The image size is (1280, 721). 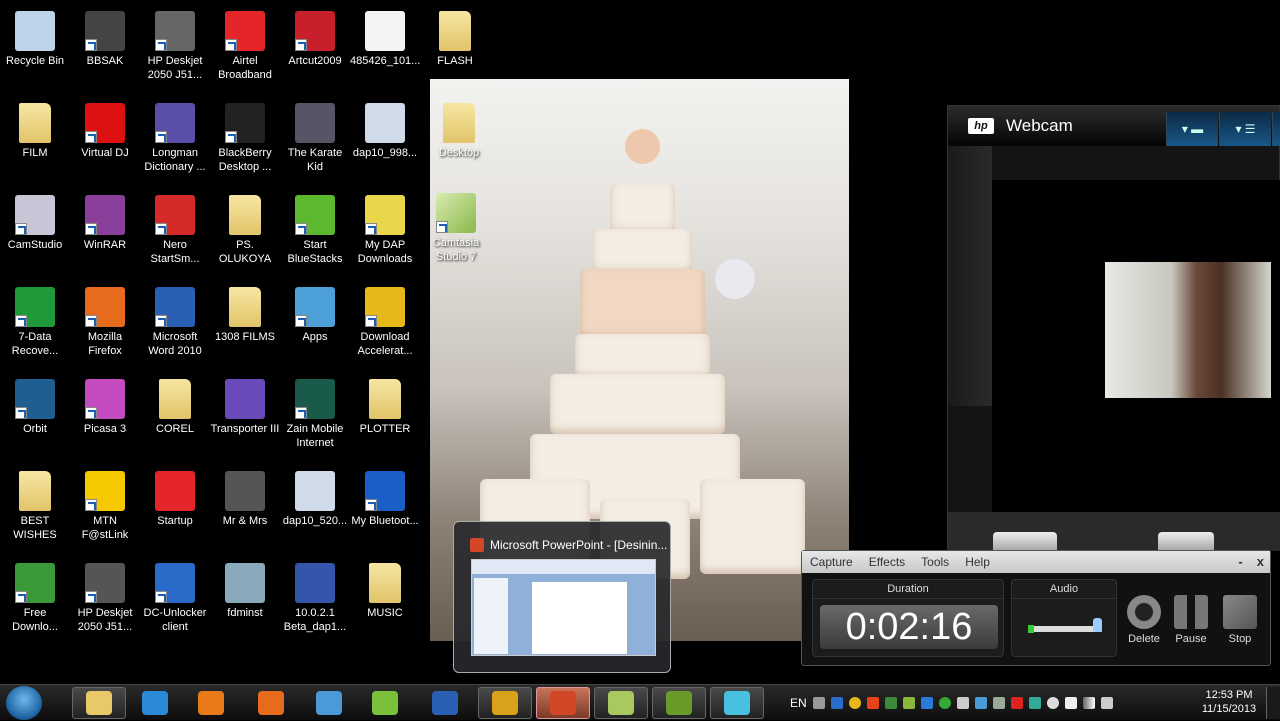 I want to click on settings-menu-button: ▾ ☰, so click(x=1245, y=129).